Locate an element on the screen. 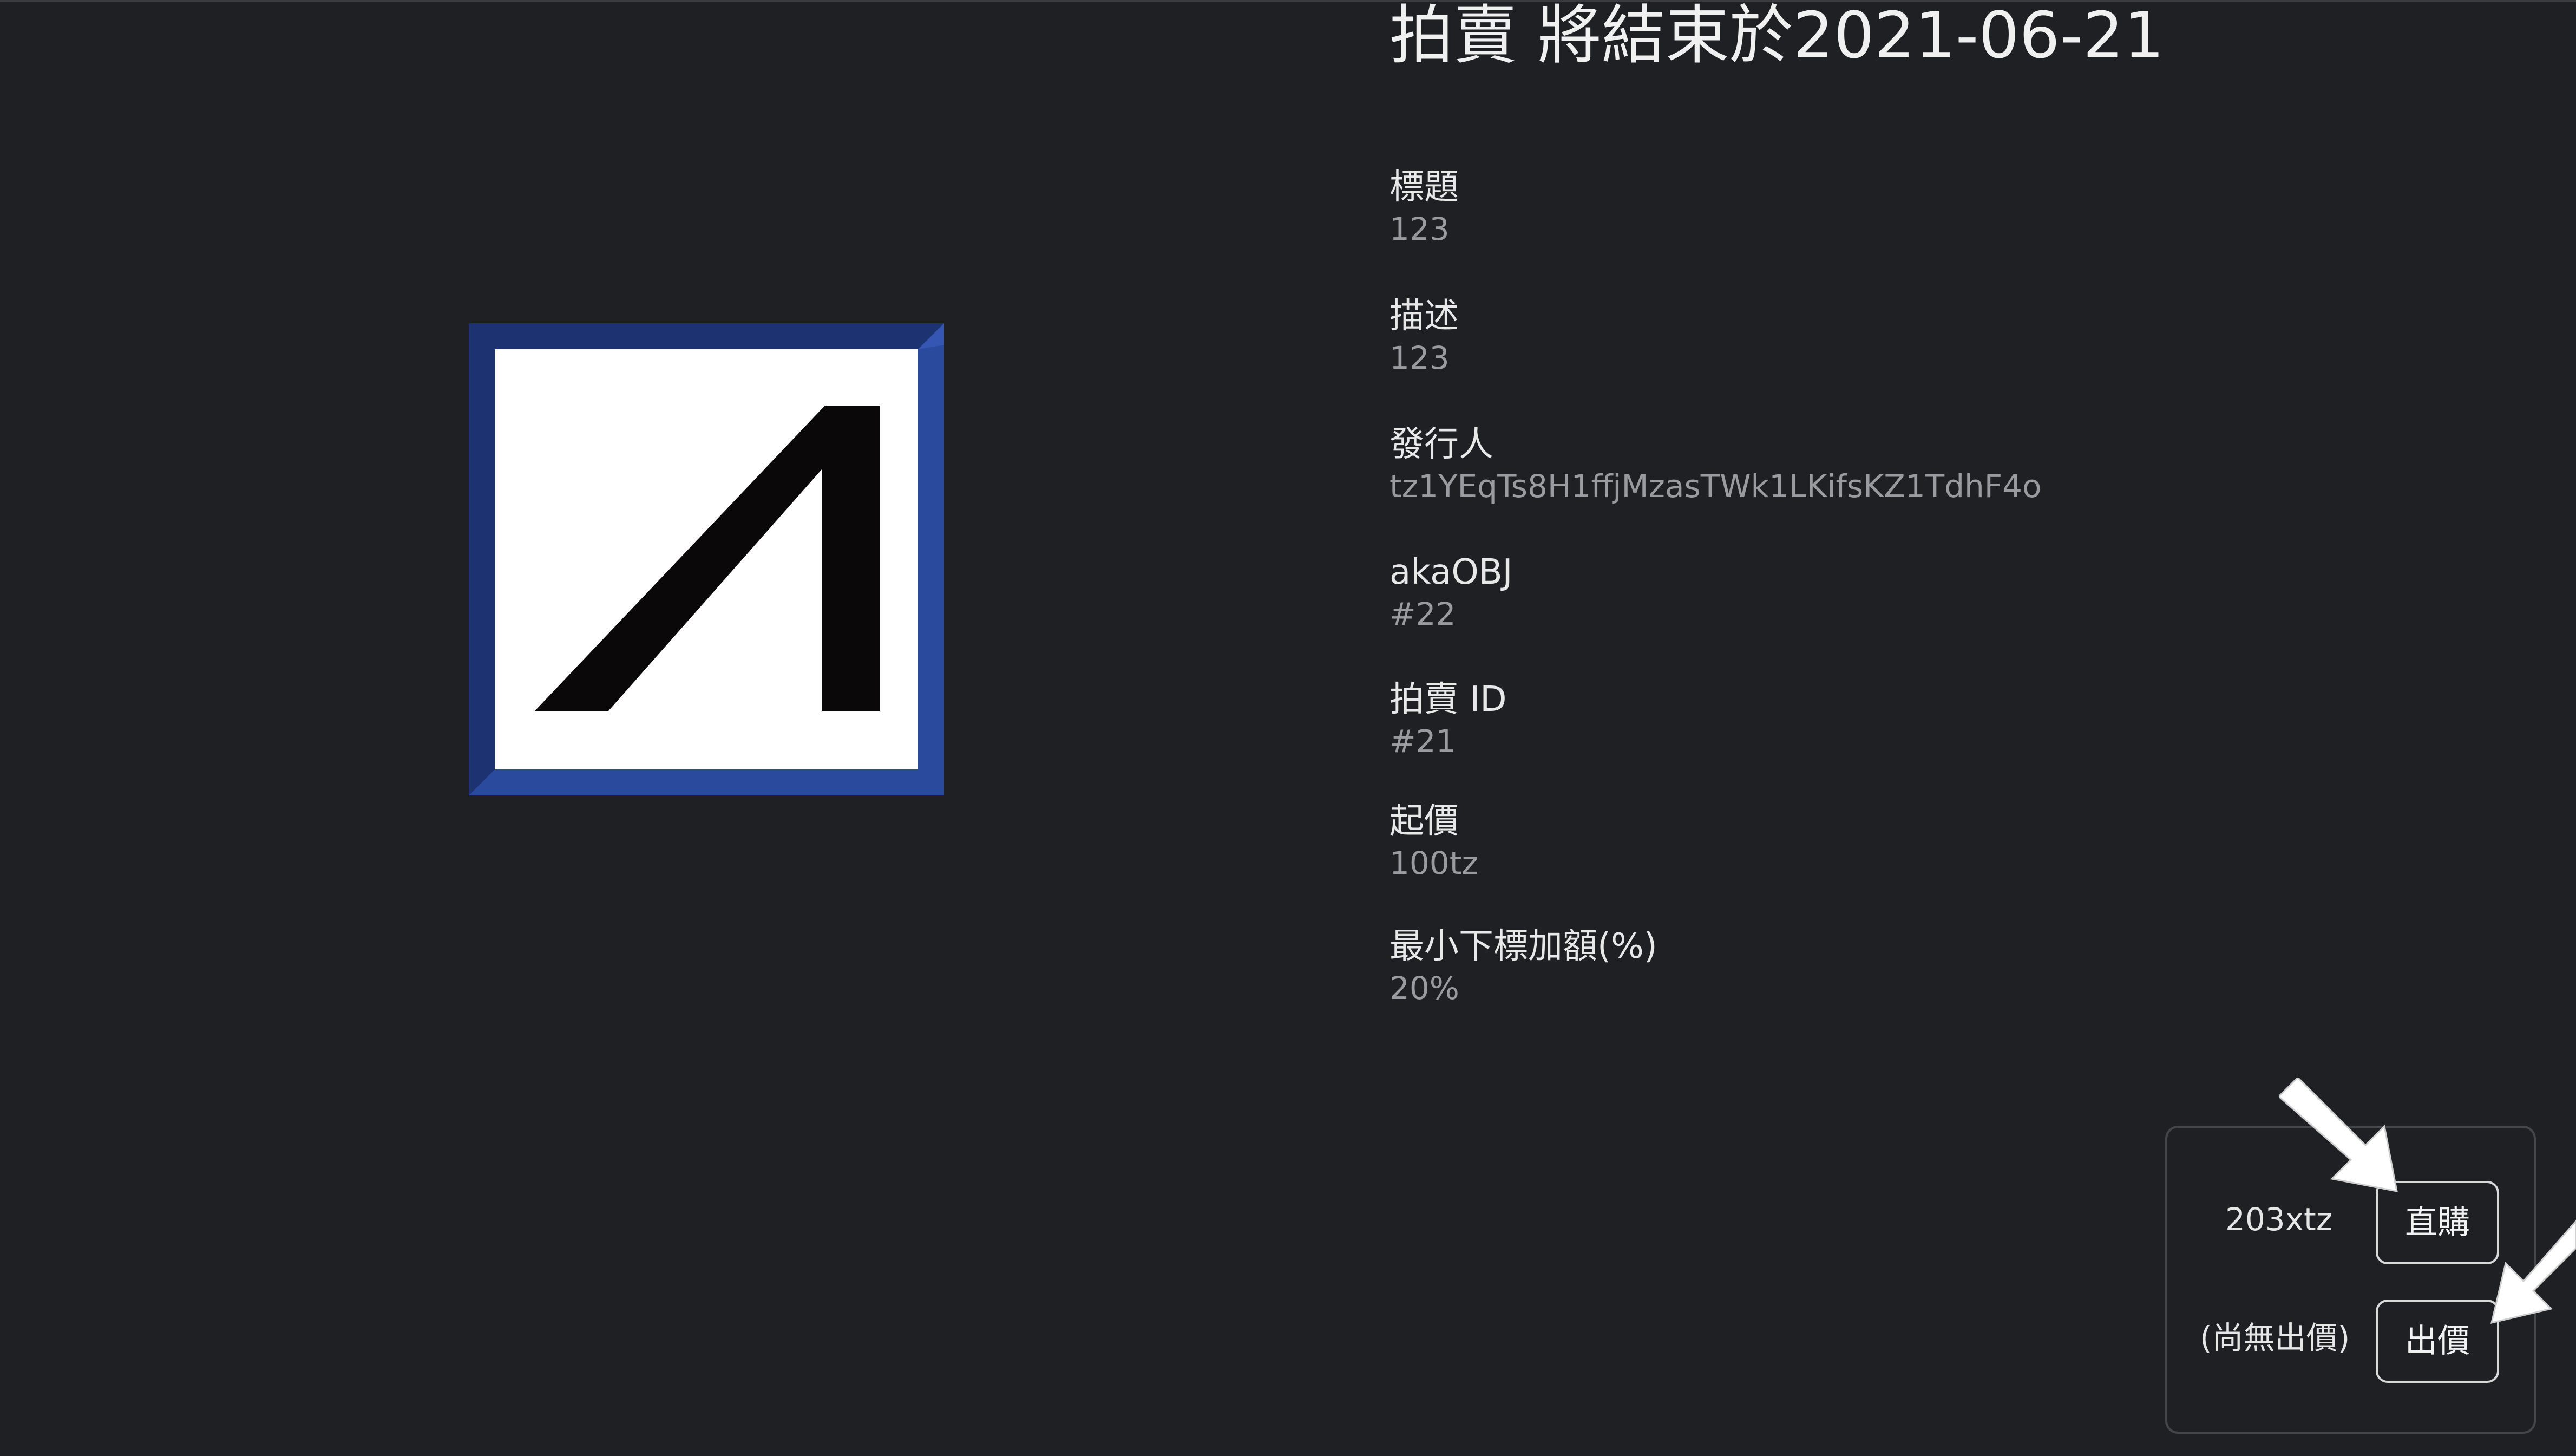  field-value: 20% is located at coordinates (1424, 989).